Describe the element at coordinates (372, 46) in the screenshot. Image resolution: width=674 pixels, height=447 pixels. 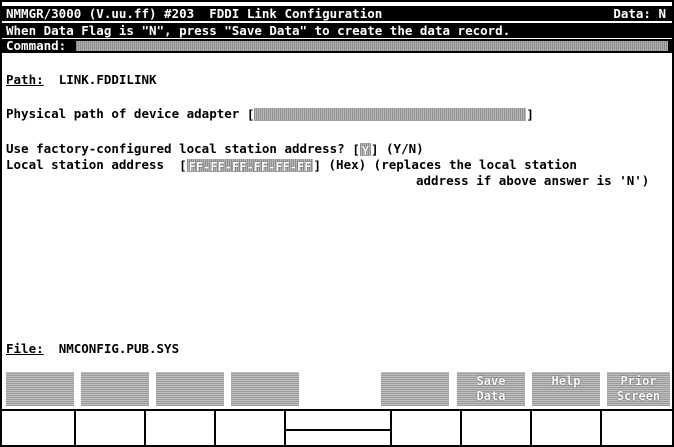
I see `command-input` at that location.